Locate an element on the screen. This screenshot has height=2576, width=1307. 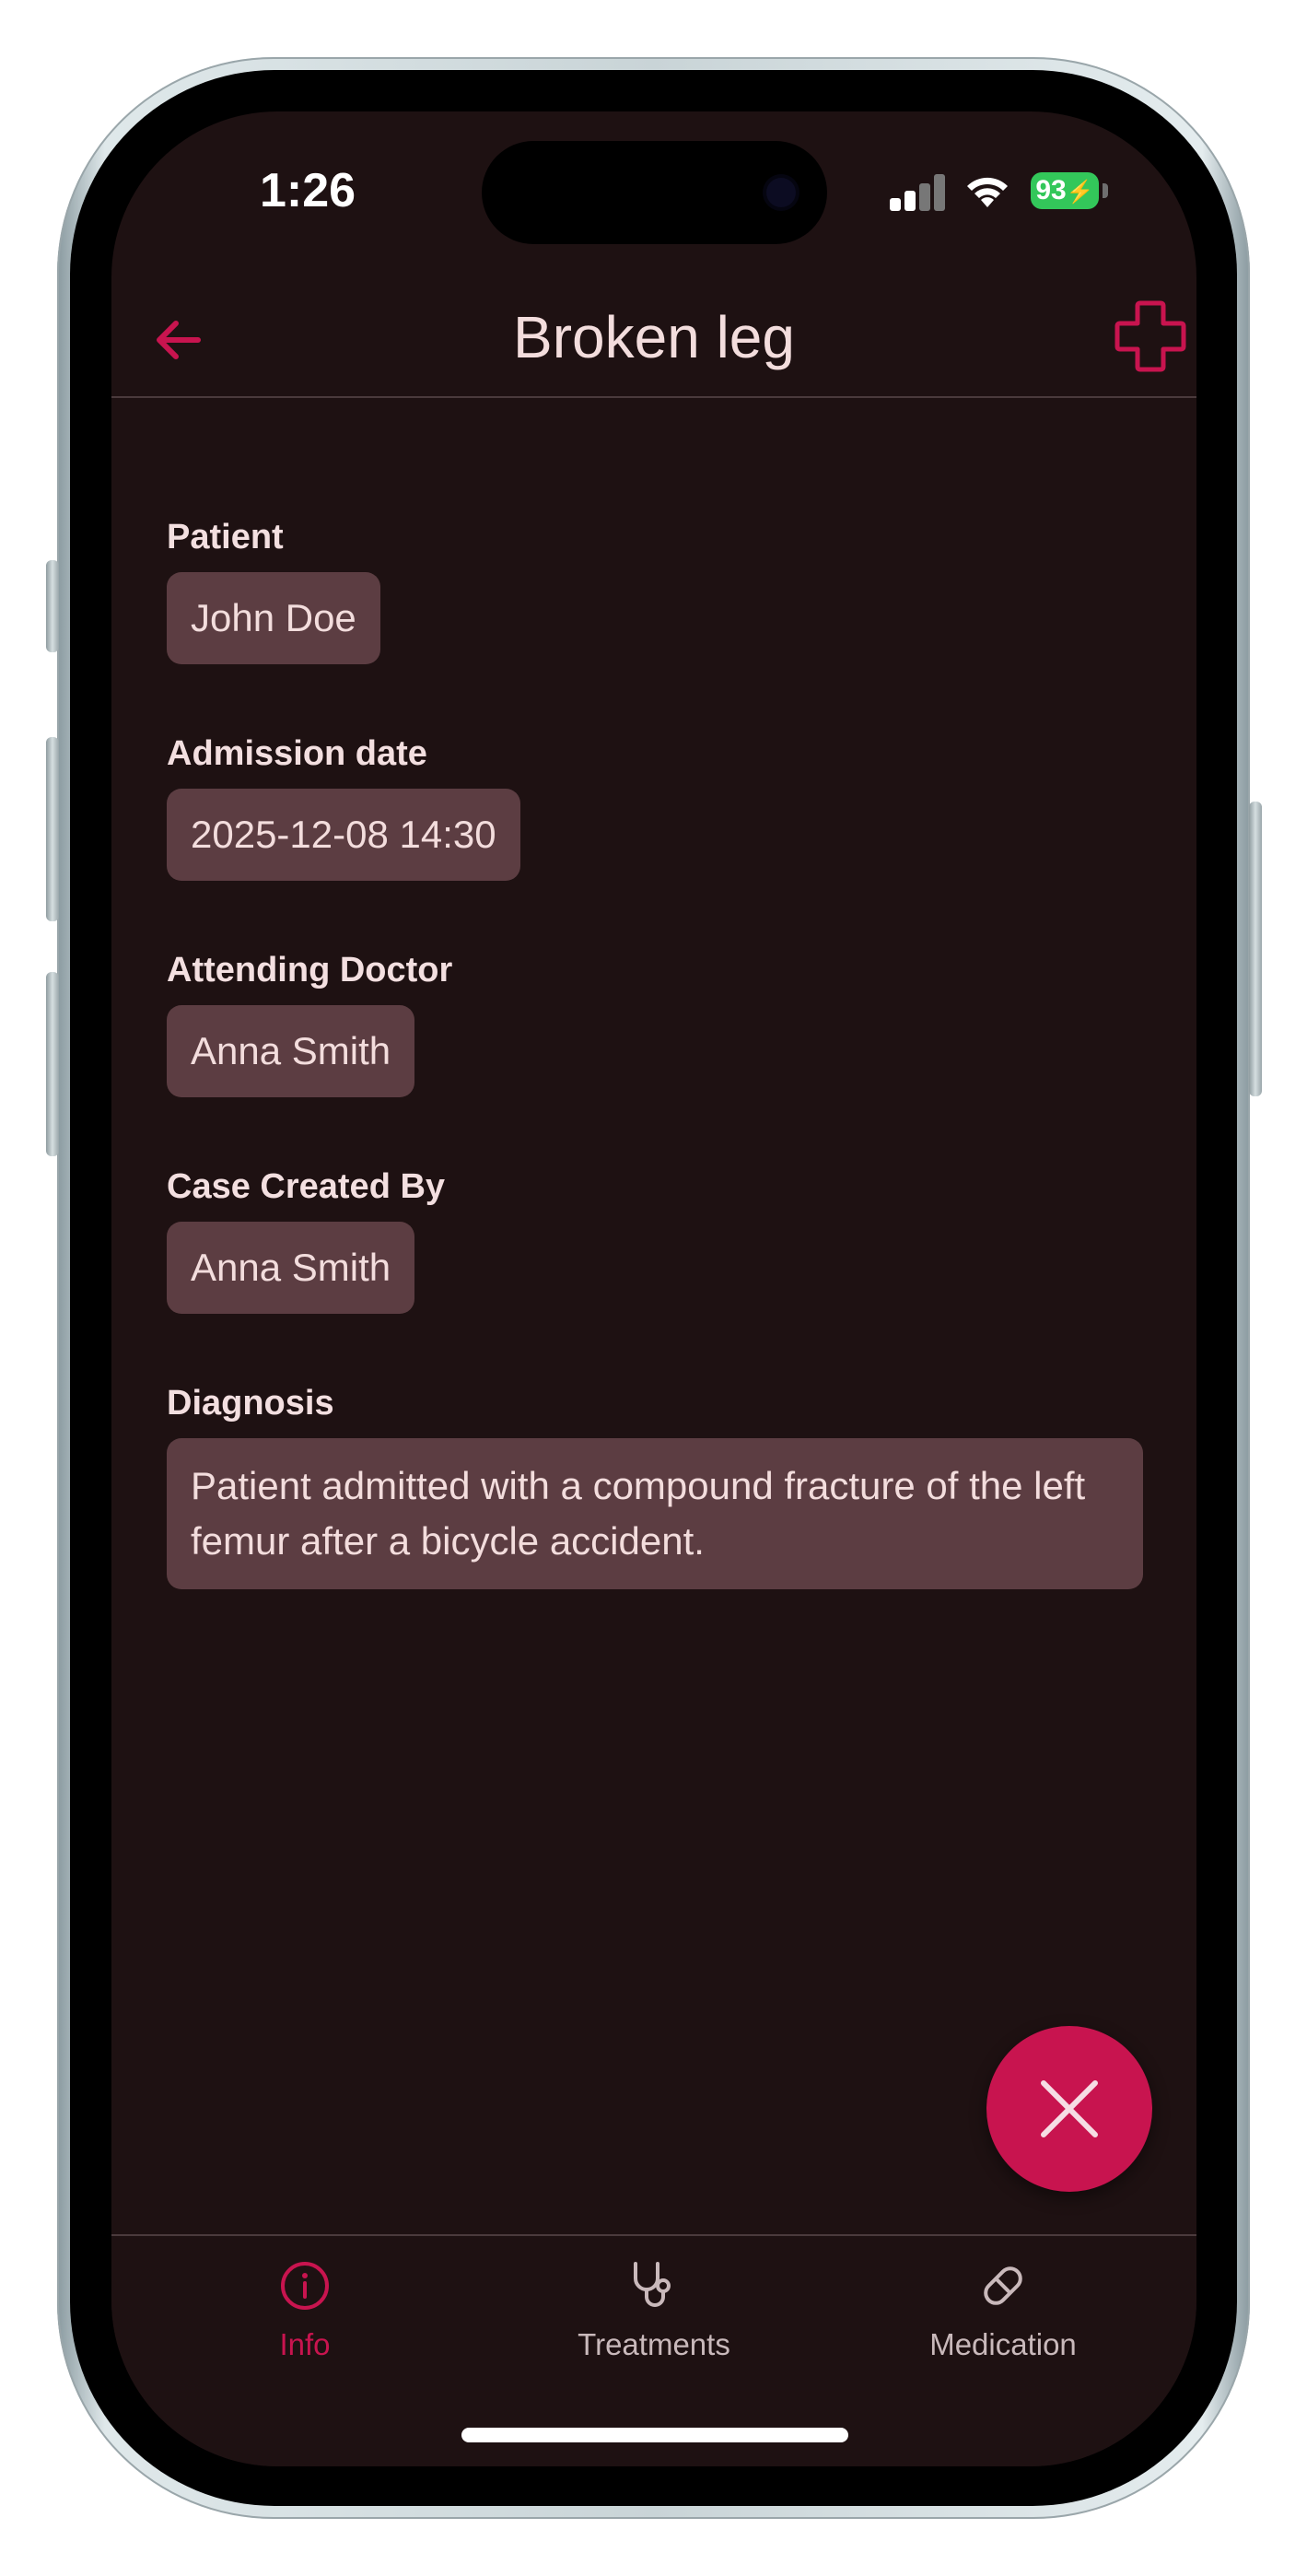
home-indicator is located at coordinates (654, 2435).